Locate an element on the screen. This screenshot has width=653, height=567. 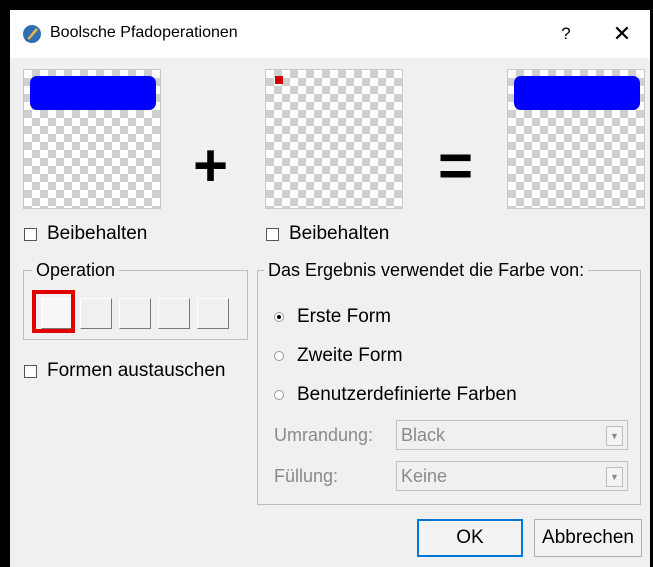
first-shape is located at coordinates (93, 93).